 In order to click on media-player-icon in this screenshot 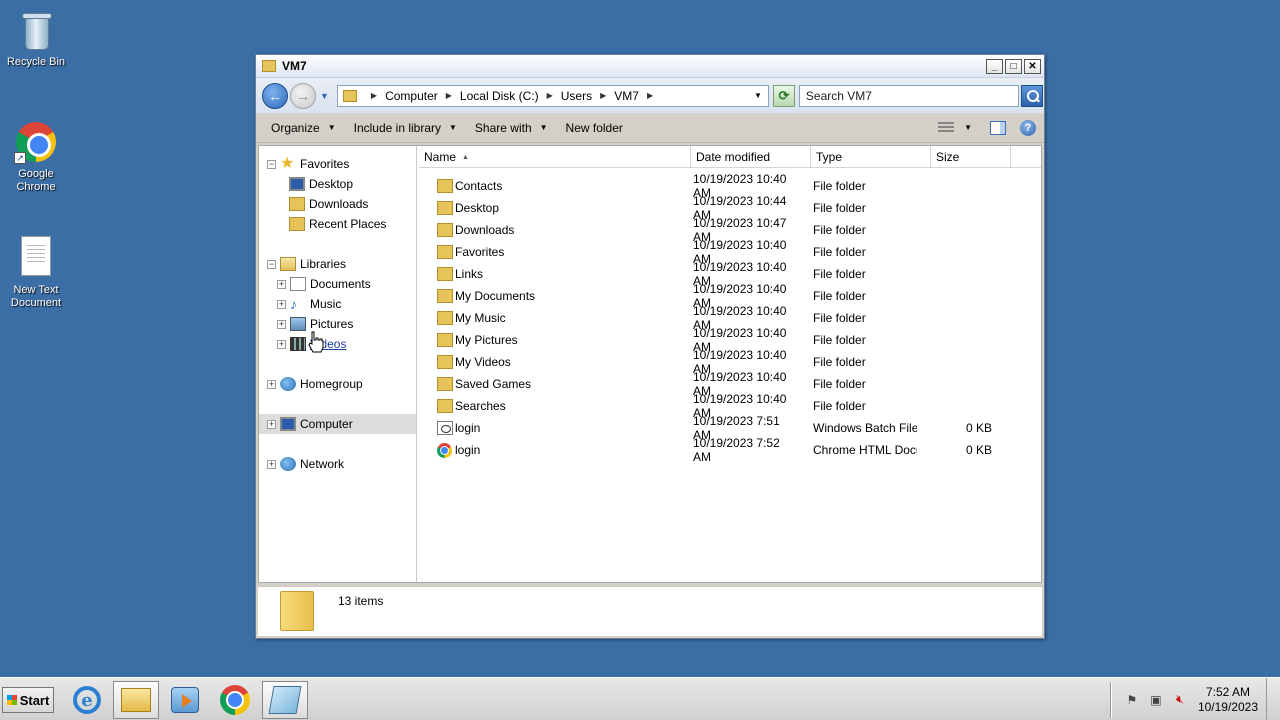, I will do `click(185, 700)`.